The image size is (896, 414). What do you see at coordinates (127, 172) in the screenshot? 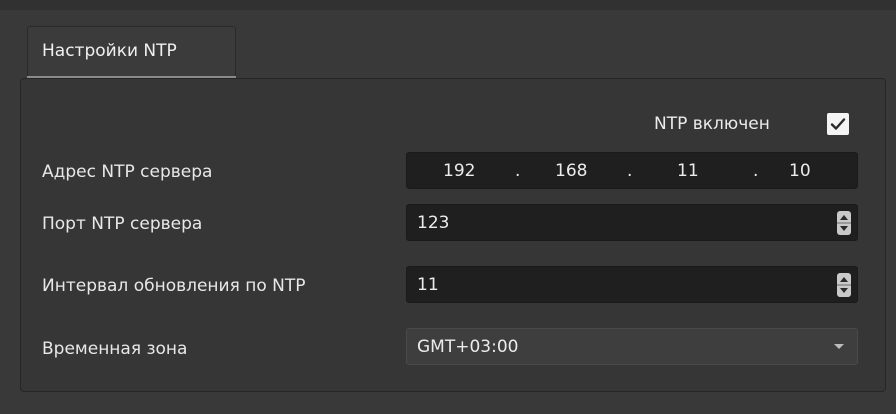
I see `server-address-label: Адрес NTP сервера` at bounding box center [127, 172].